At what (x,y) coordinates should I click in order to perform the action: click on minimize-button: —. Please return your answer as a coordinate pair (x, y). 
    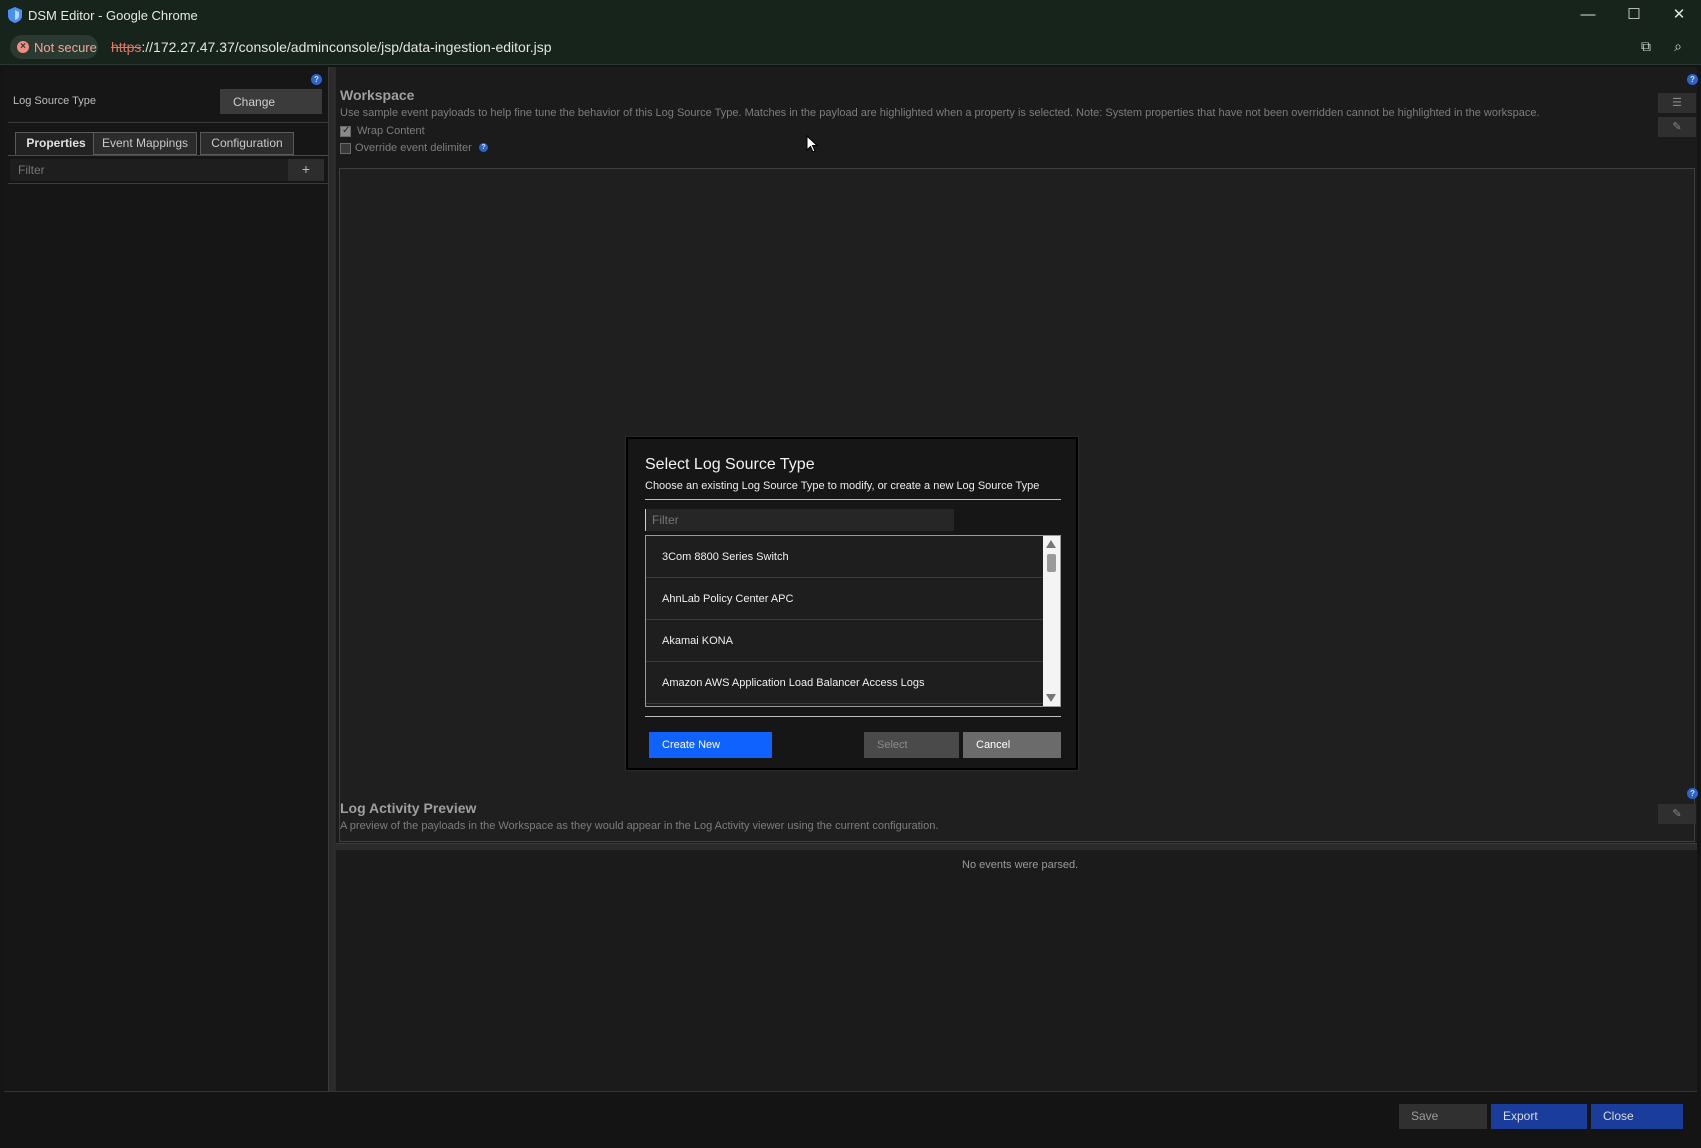
    Looking at the image, I should click on (1588, 15).